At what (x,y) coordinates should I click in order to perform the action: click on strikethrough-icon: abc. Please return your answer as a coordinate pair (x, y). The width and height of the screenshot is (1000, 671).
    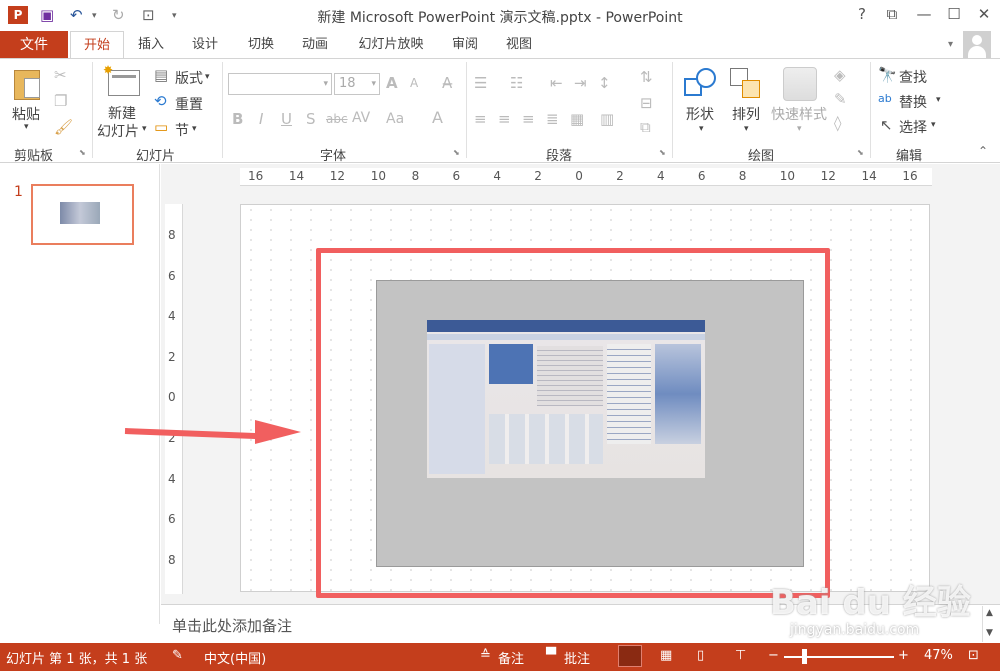
    Looking at the image, I should click on (337, 119).